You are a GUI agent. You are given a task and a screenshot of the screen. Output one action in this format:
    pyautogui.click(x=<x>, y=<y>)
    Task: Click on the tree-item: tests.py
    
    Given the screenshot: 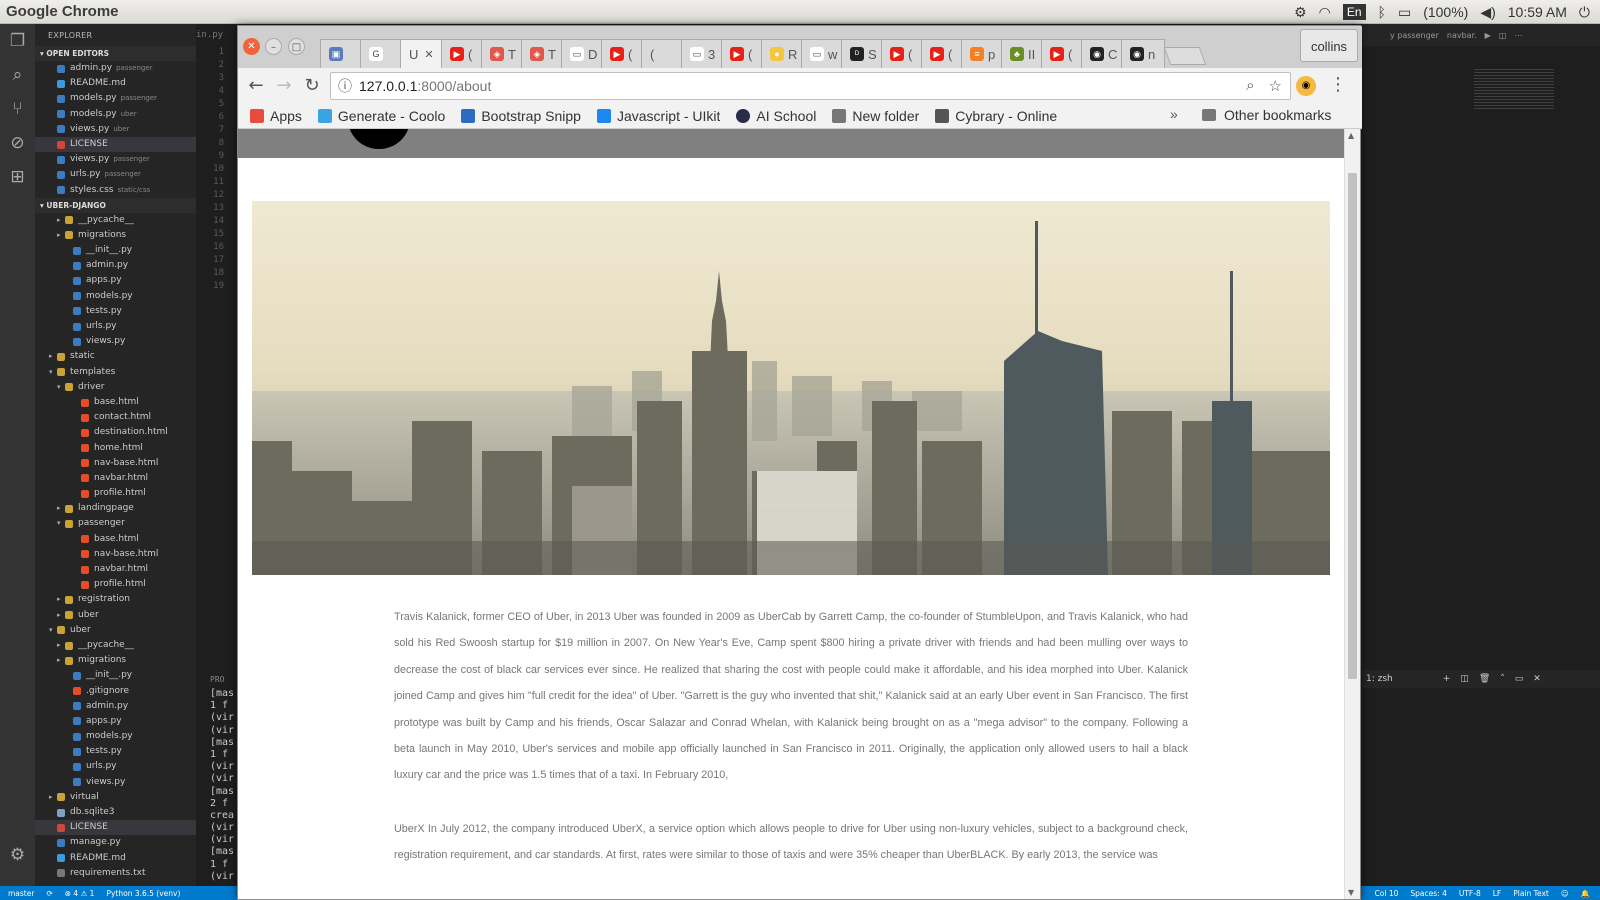 What is the action you would take?
    pyautogui.click(x=115, y=311)
    